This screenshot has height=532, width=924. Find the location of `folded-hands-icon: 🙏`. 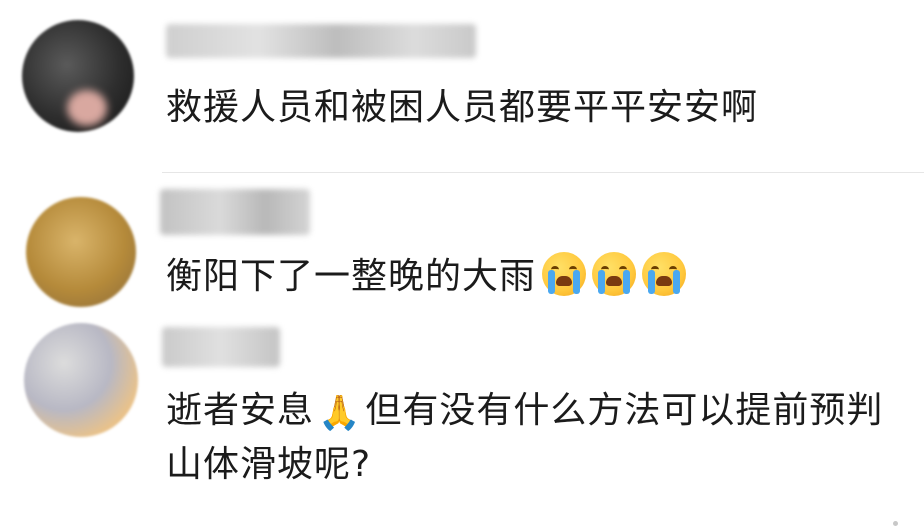

folded-hands-icon: 🙏 is located at coordinates (340, 413).